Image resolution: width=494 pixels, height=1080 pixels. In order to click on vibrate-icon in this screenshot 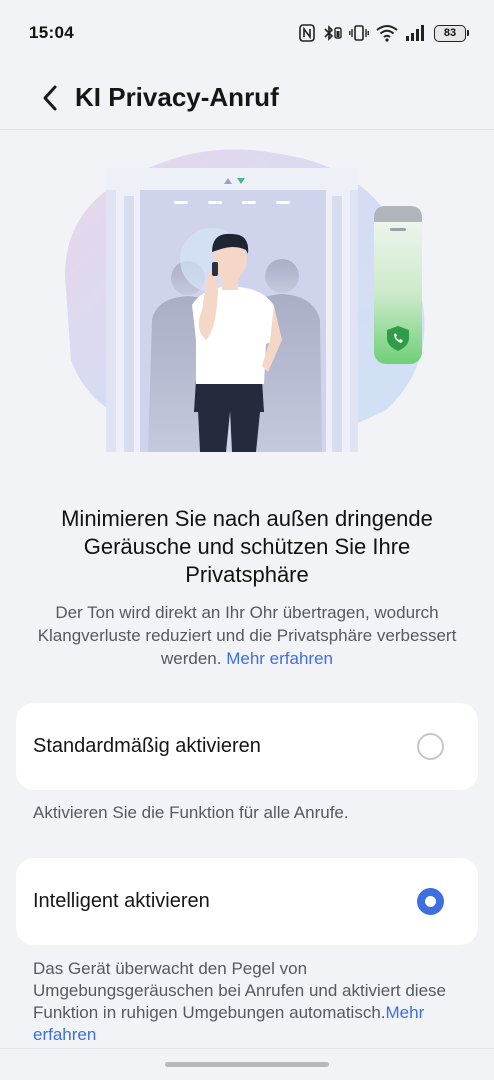, I will do `click(359, 33)`.